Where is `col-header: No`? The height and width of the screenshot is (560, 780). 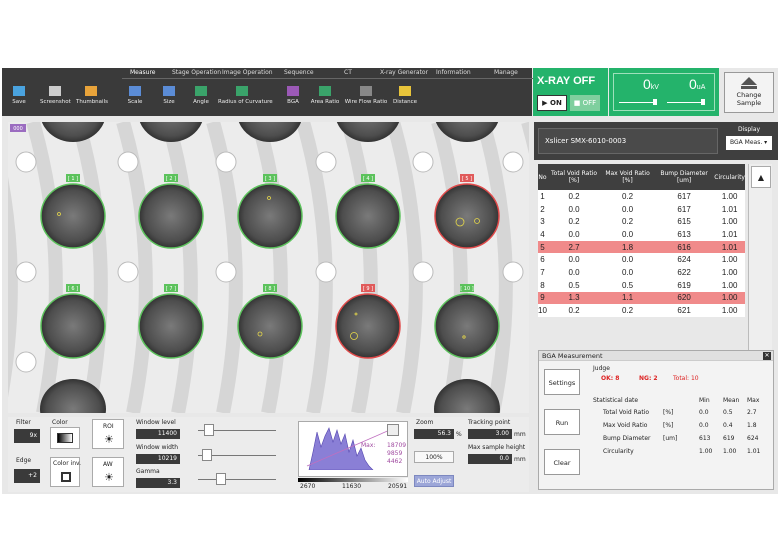 col-header: No is located at coordinates (542, 177).